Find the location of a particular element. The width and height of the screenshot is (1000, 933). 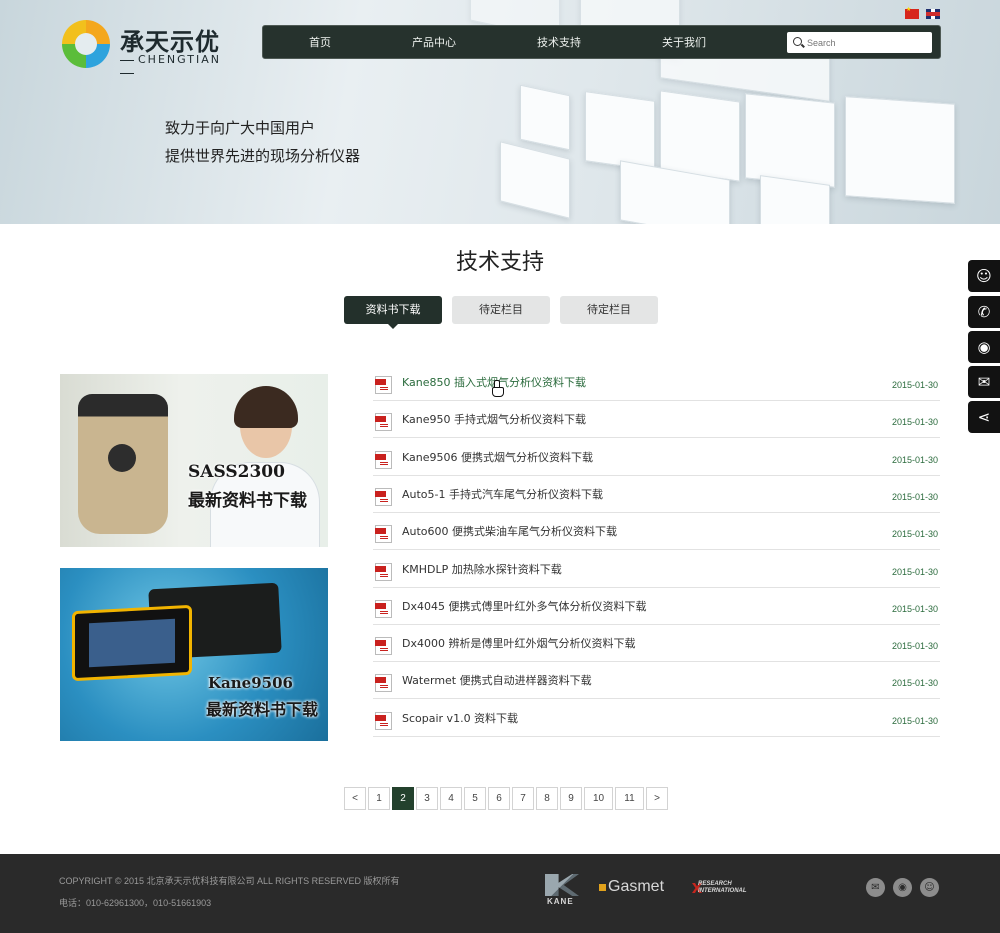

download-row: Scopair v1.0 资料下载 2015-01-30 is located at coordinates (656, 718).